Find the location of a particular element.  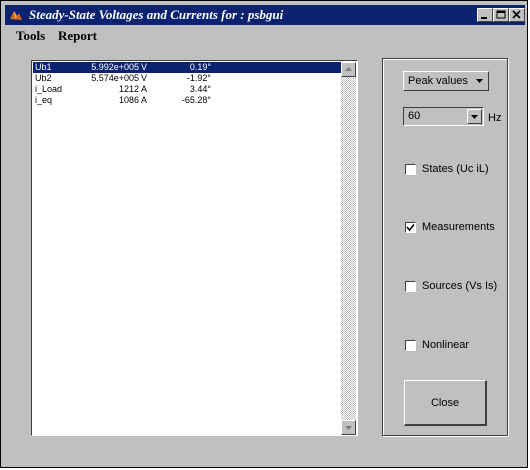

checkmark-icon is located at coordinates (410, 227).